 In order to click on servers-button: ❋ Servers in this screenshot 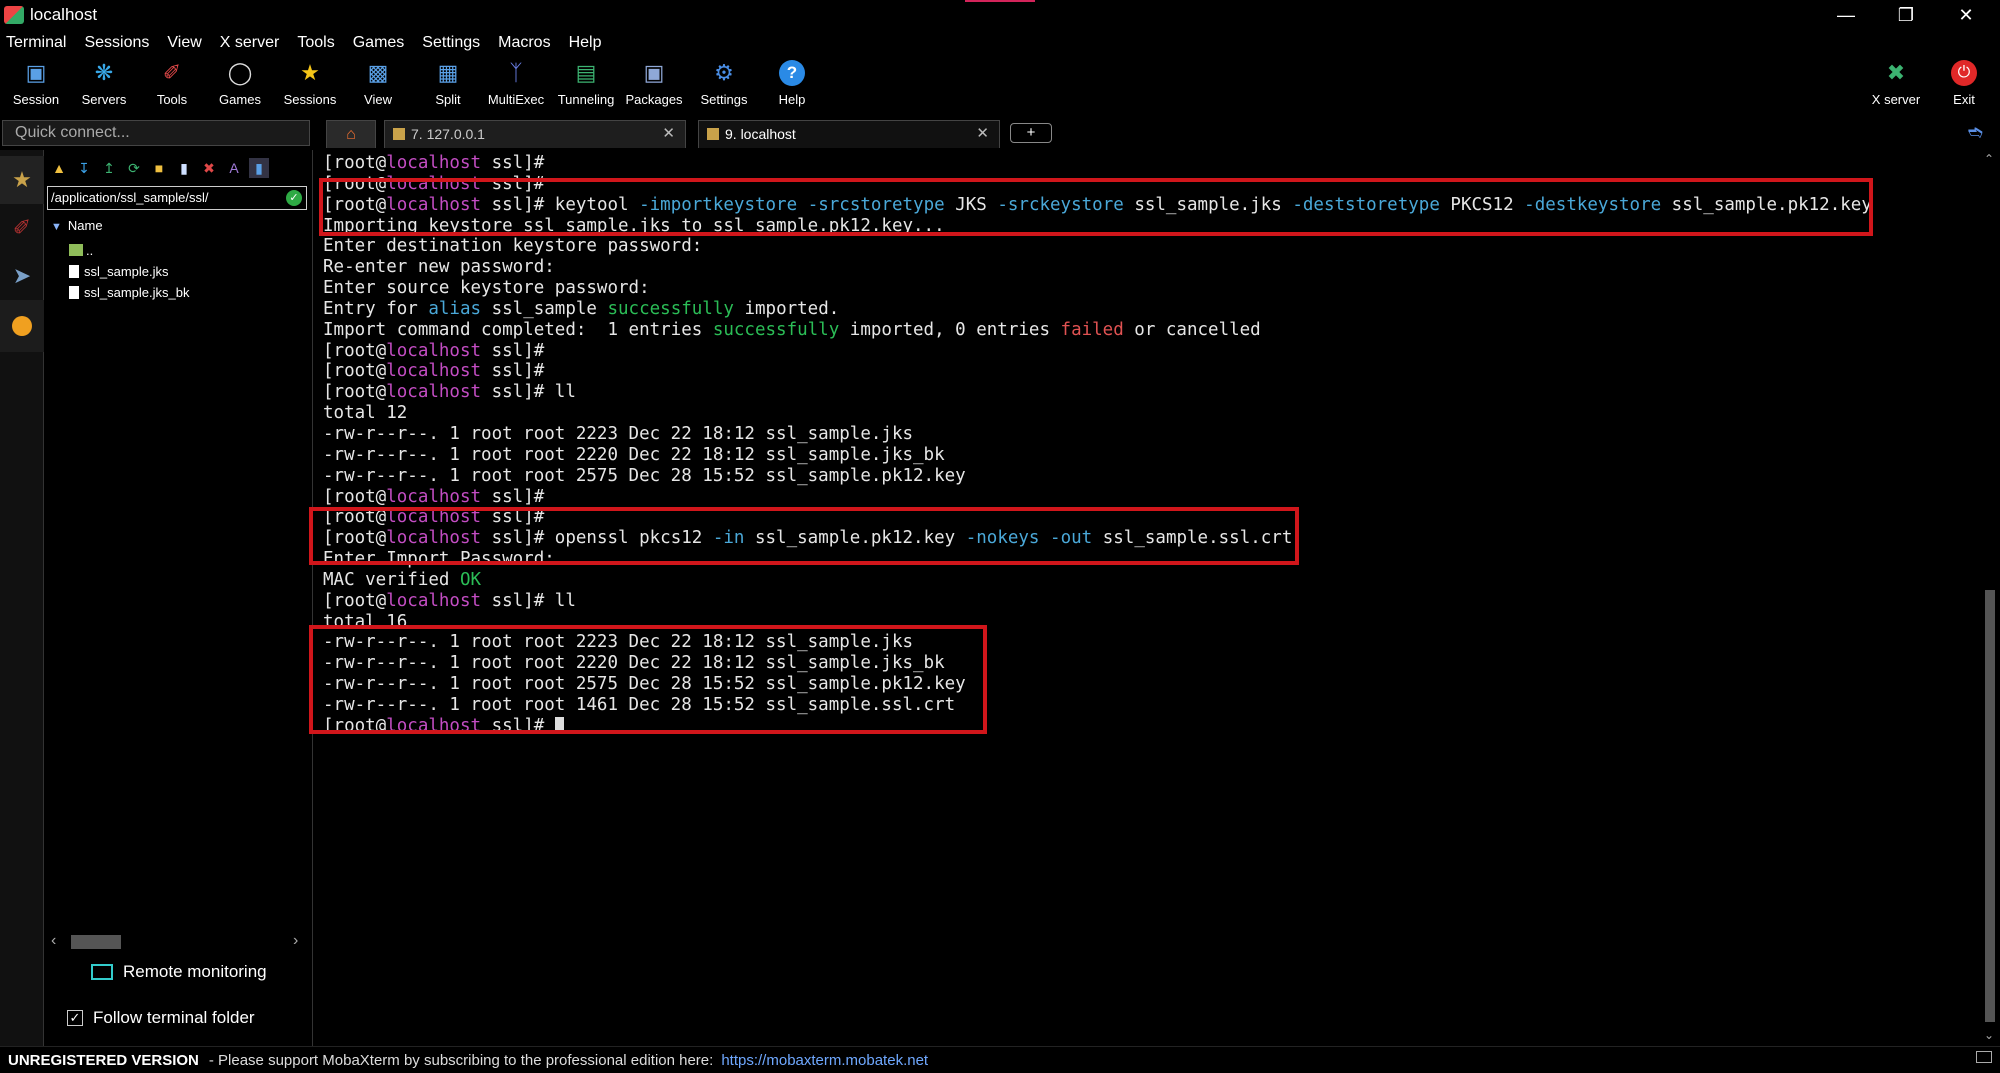, I will do `click(104, 85)`.